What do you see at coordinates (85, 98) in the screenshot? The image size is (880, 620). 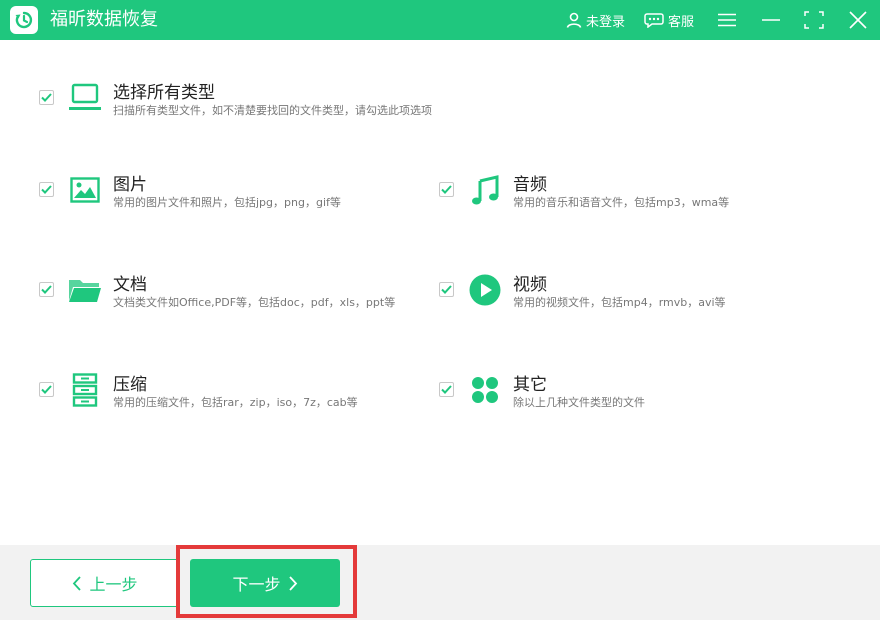 I see `laptop-icon` at bounding box center [85, 98].